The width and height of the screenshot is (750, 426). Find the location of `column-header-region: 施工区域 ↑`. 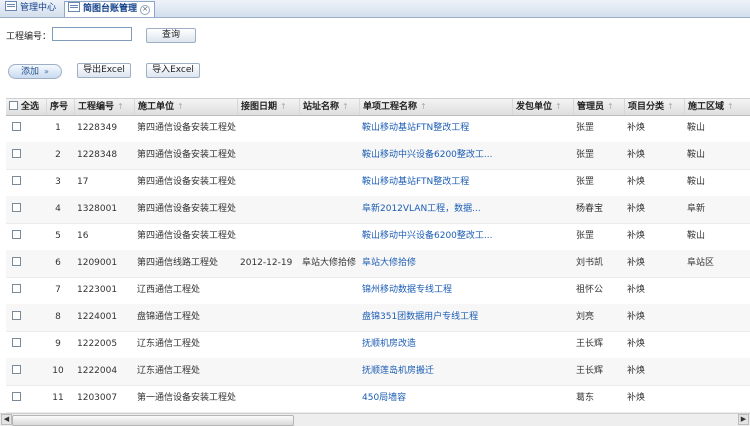

column-header-region: 施工区域 ↑ is located at coordinates (715, 107).